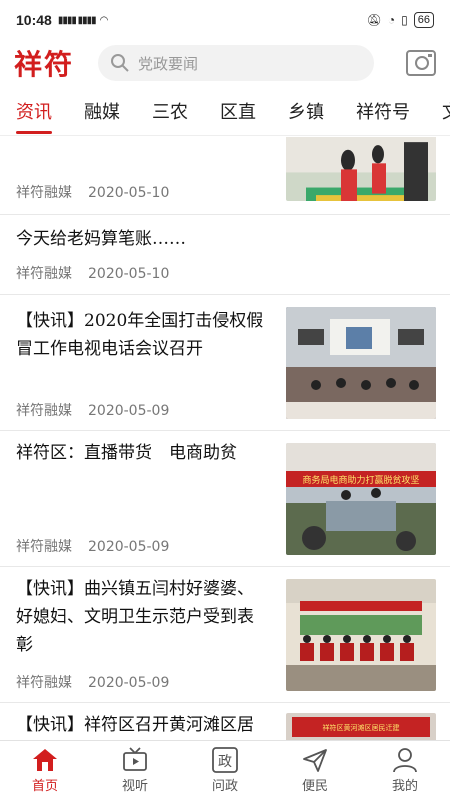 Image resolution: width=450 pixels, height=800 pixels. Describe the element at coordinates (135, 759) in the screenshot. I see `tv-icon` at that location.